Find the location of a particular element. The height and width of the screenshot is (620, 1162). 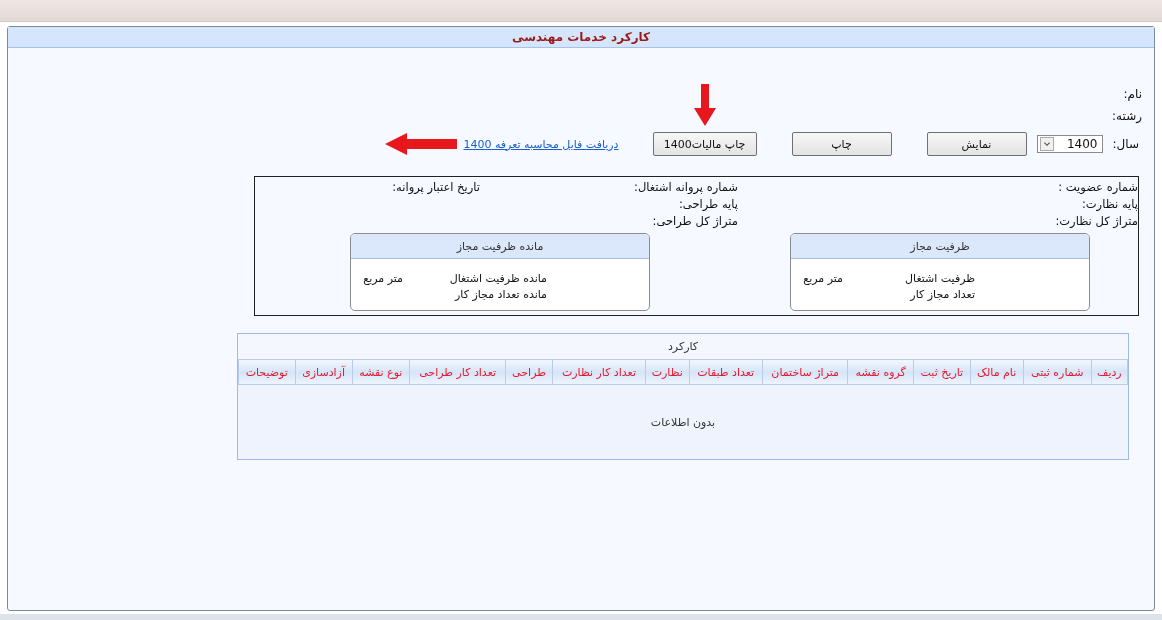

column-header: توضیحات is located at coordinates (266, 372).